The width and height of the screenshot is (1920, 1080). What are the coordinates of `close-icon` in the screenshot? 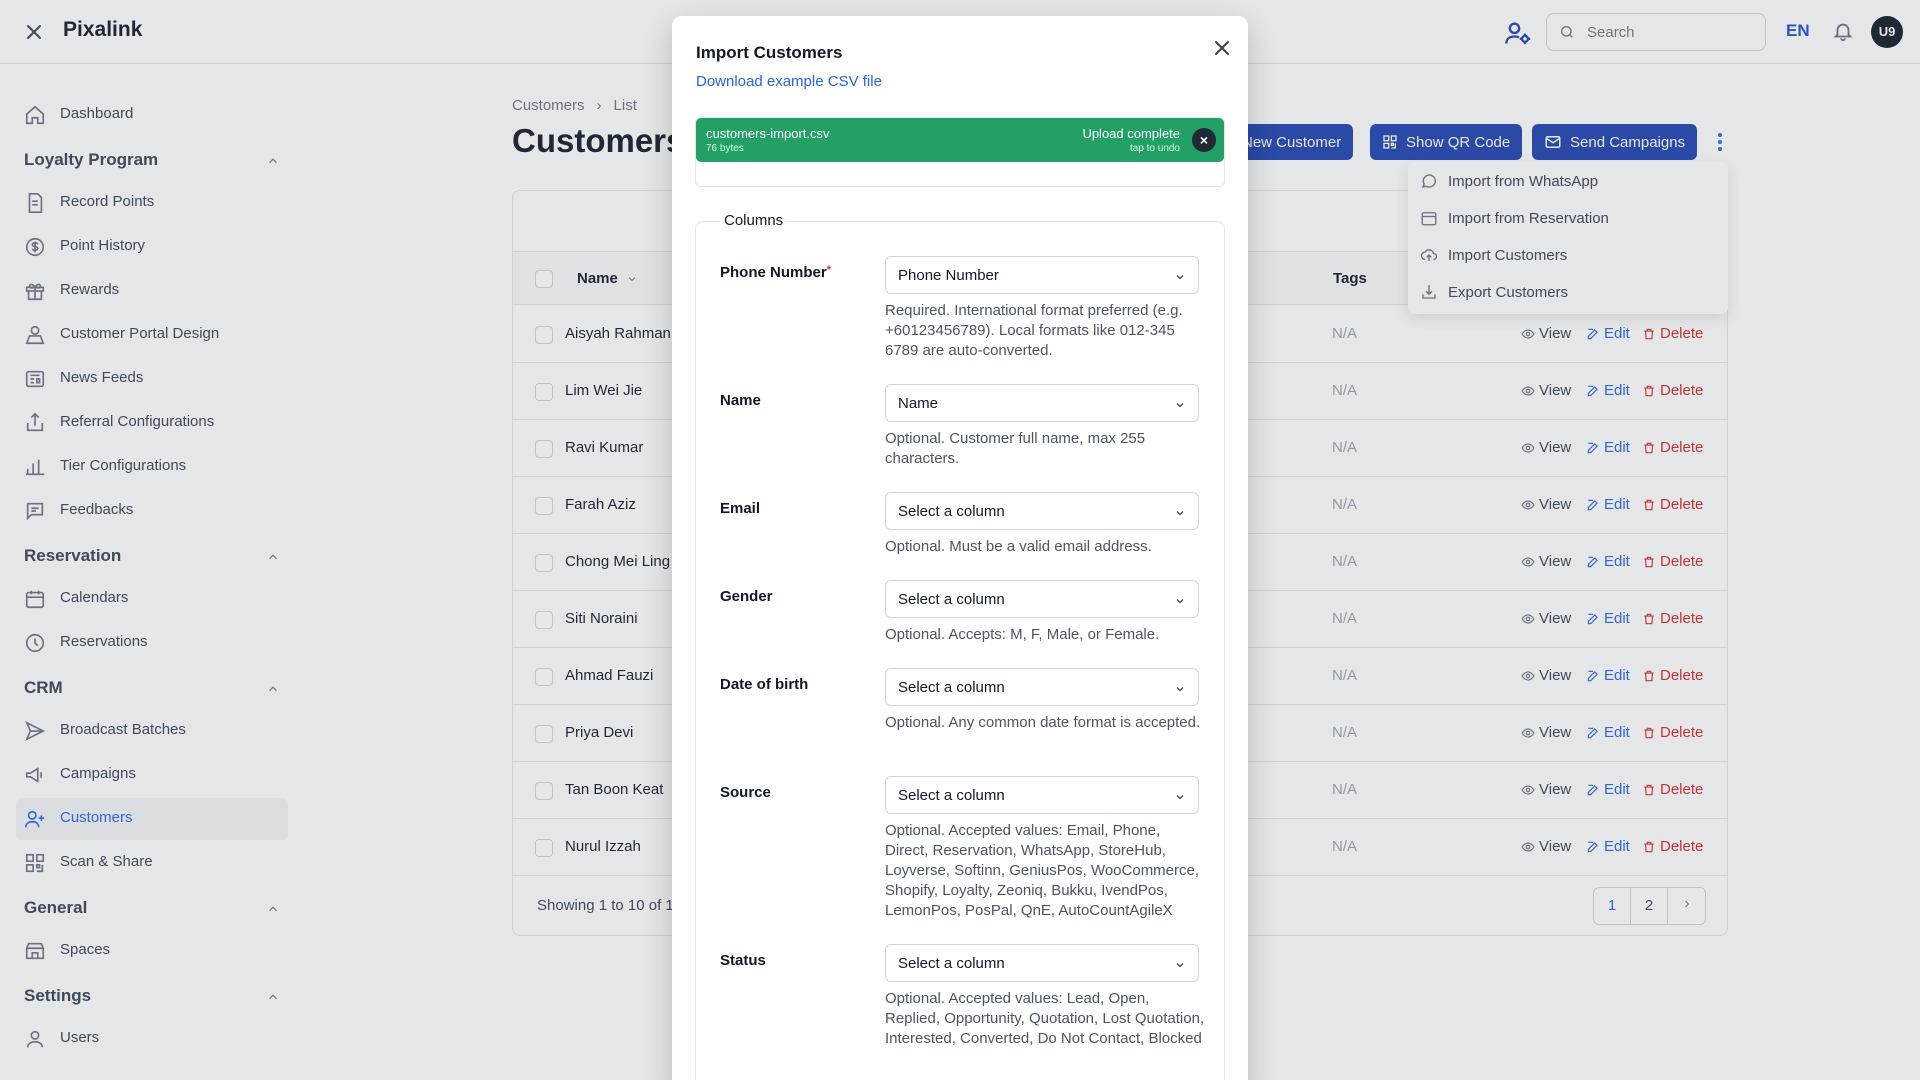 It's located at (1222, 48).